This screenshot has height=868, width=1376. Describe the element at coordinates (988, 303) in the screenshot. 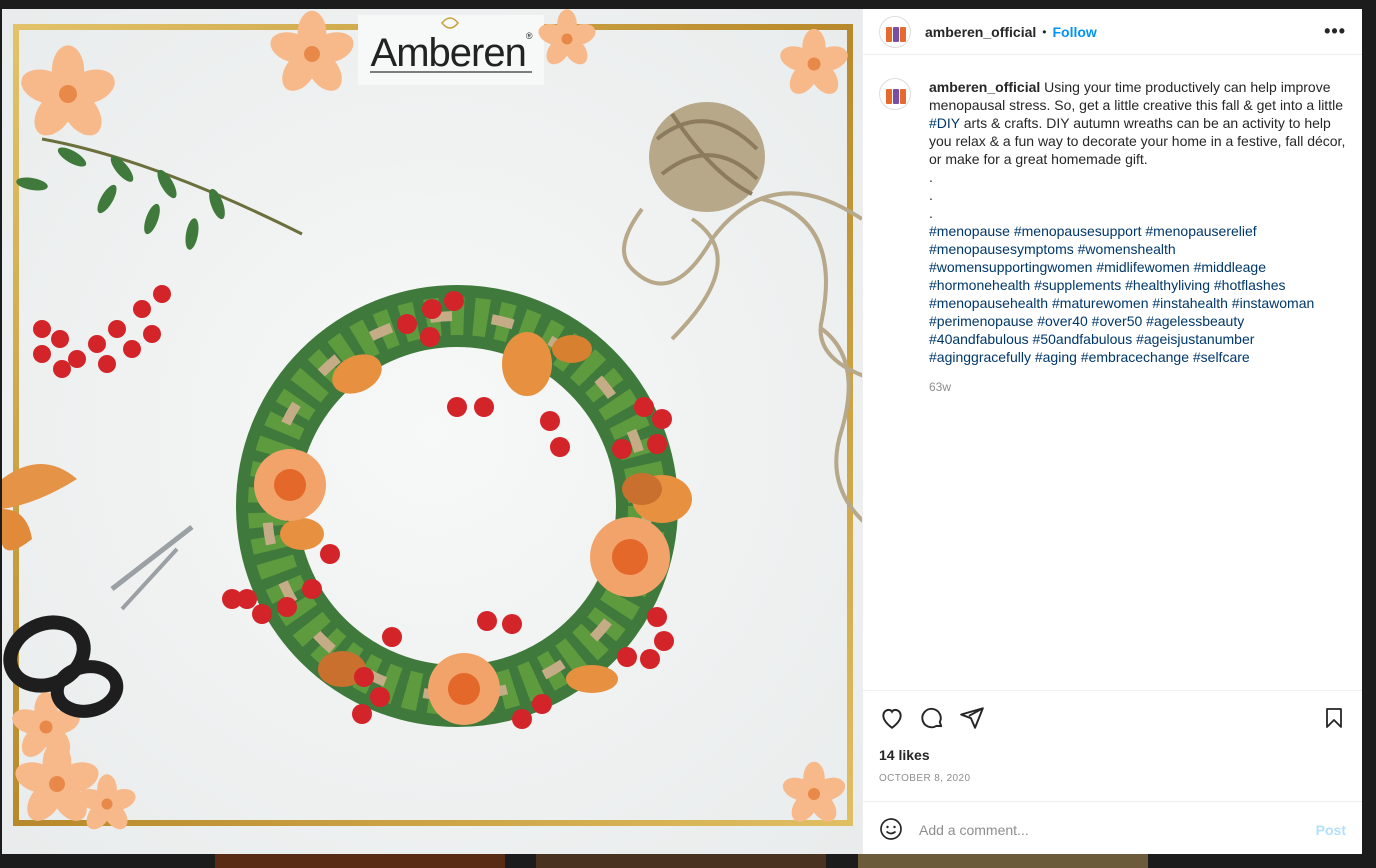

I see `hashtag-link: #menopausehealth` at that location.